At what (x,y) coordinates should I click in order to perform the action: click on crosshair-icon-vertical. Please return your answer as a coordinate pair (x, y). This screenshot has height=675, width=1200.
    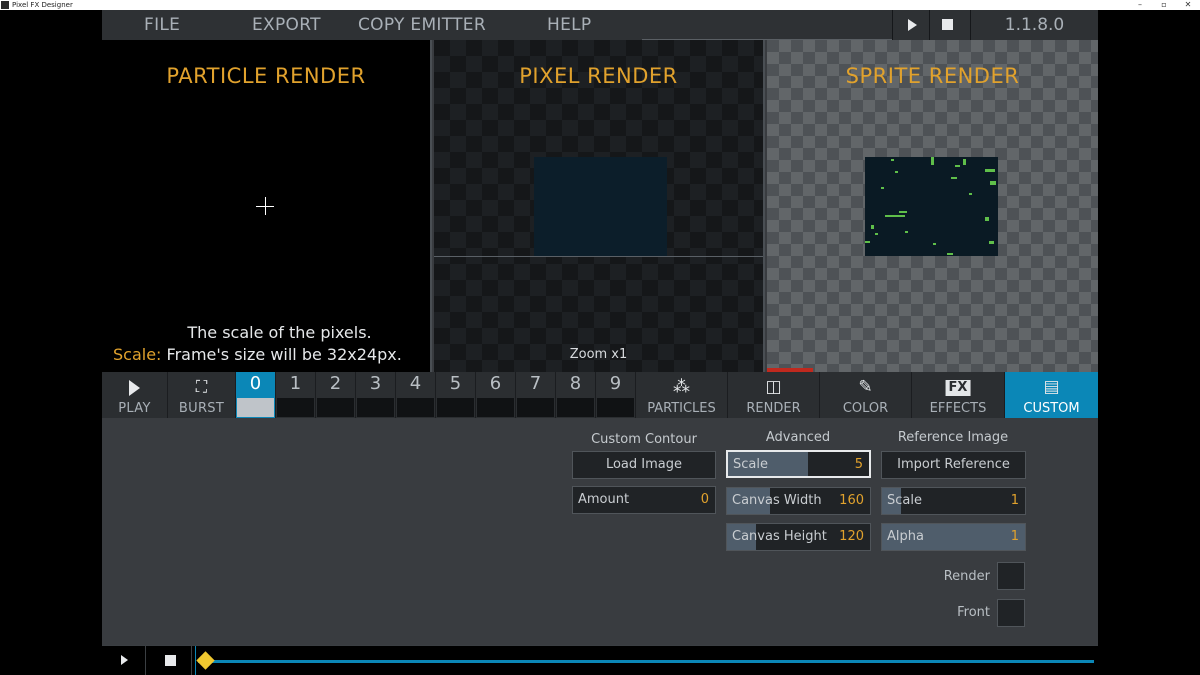
    Looking at the image, I should click on (265, 206).